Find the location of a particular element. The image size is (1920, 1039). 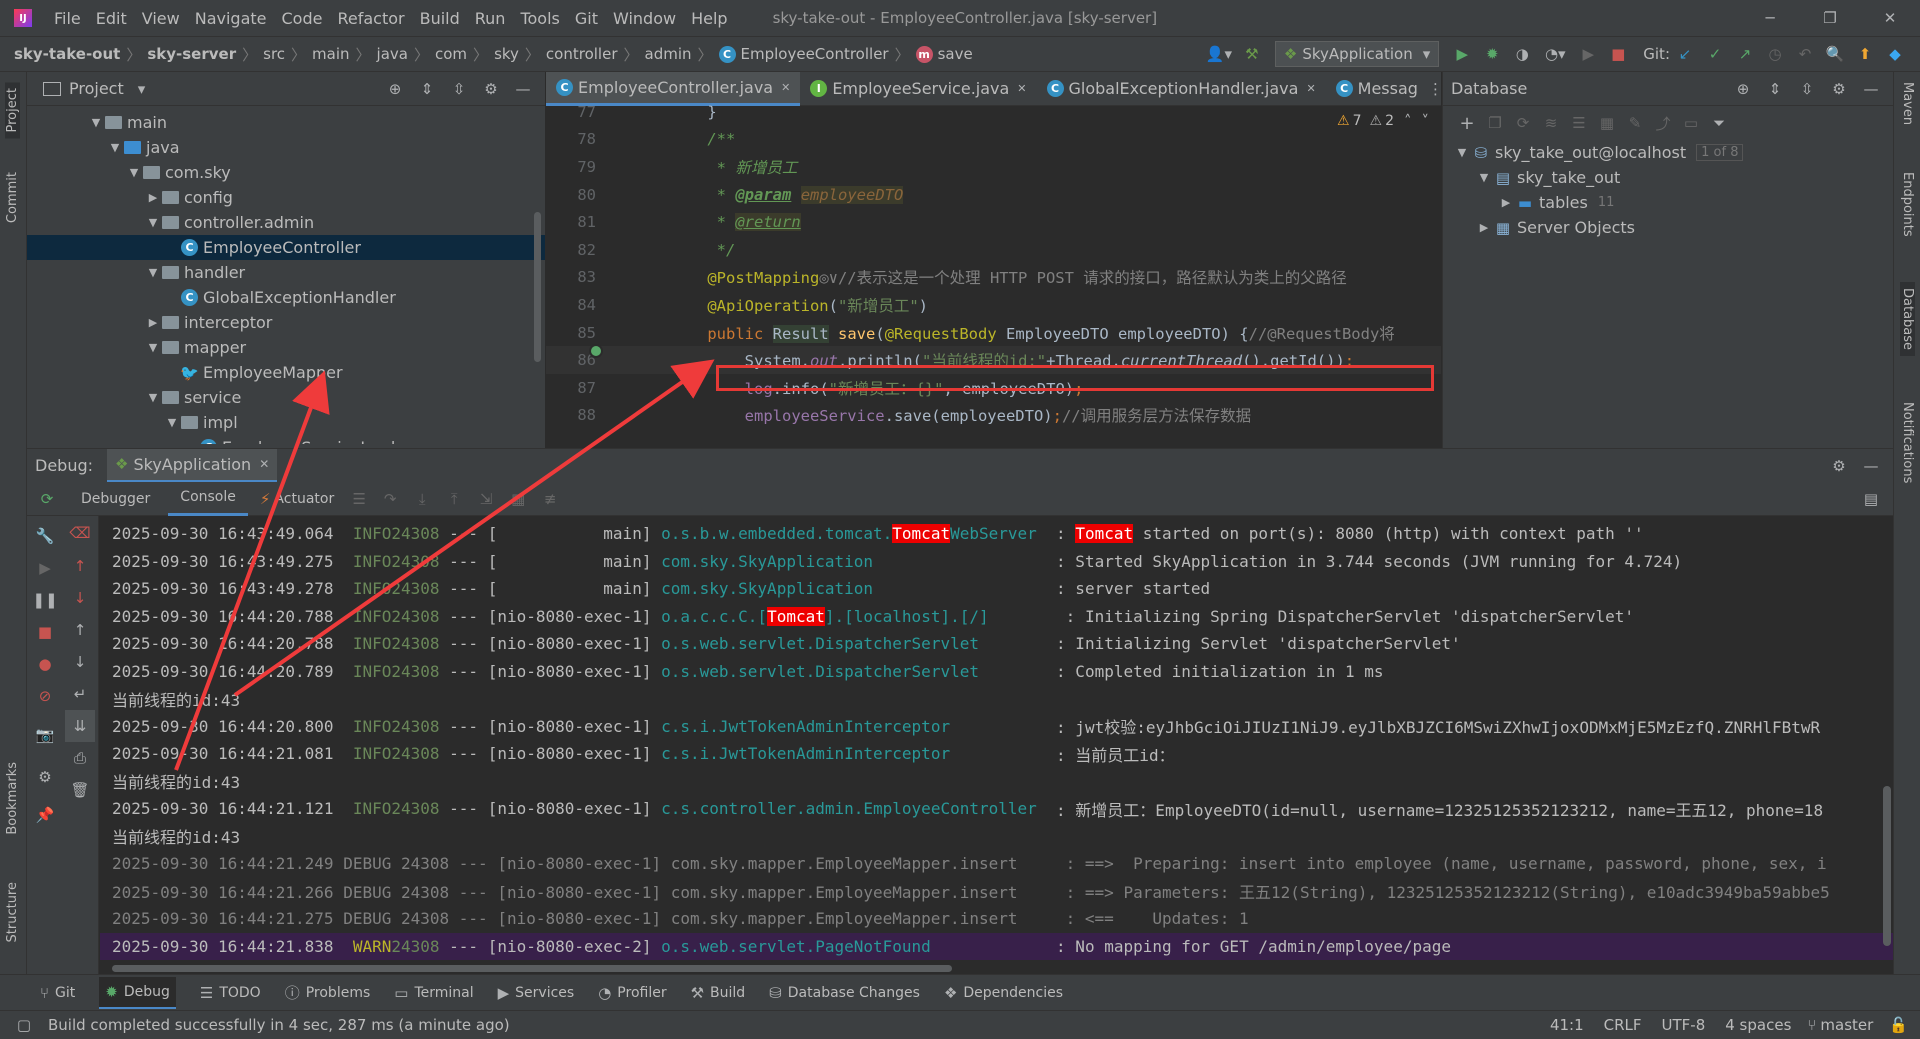

breadcrumb-item: admin is located at coordinates (668, 54).